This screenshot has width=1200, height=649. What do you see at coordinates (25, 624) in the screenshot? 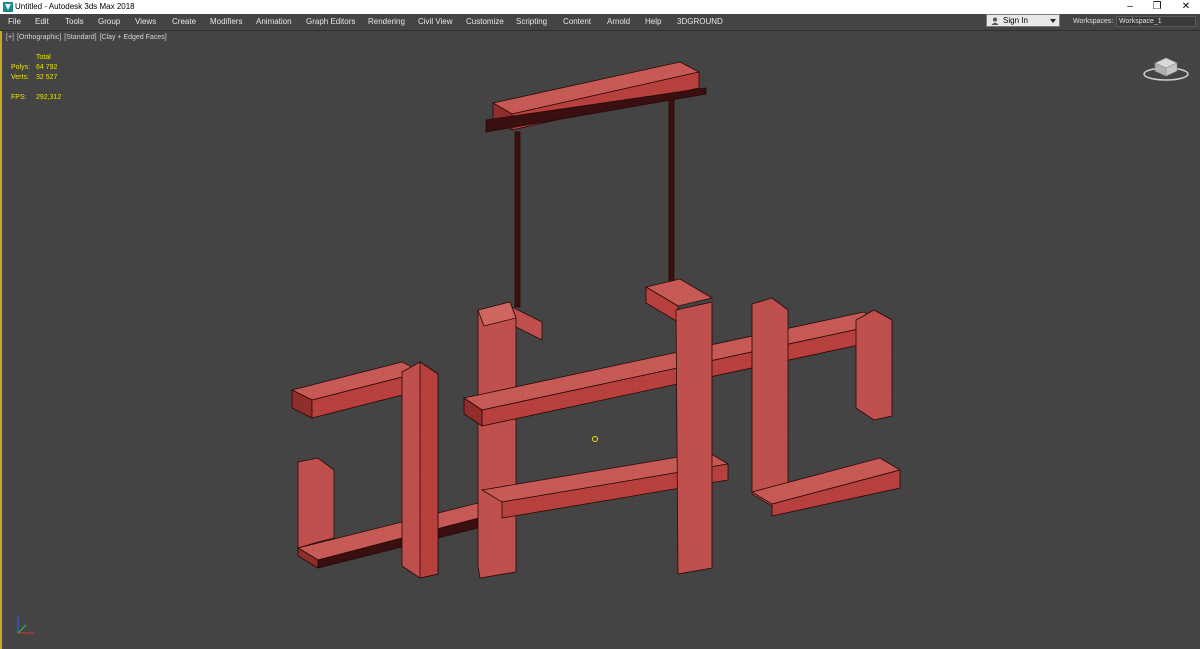
I see `axis-tripod-icon` at bounding box center [25, 624].